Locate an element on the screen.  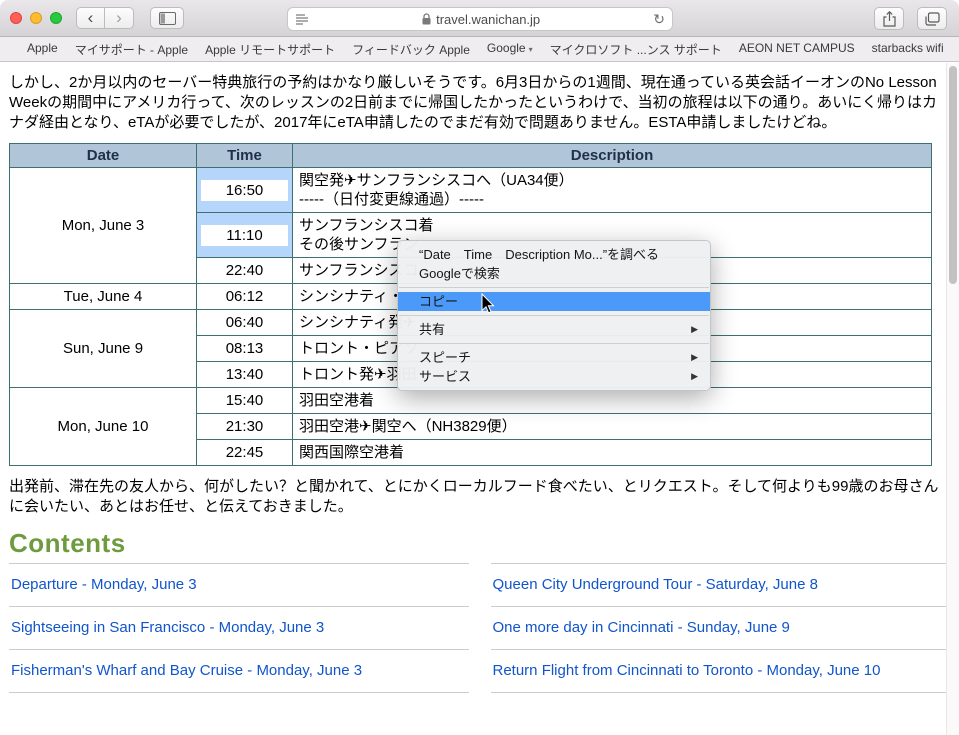
date-cell: Mon, June 3 is located at coordinates (103, 225).